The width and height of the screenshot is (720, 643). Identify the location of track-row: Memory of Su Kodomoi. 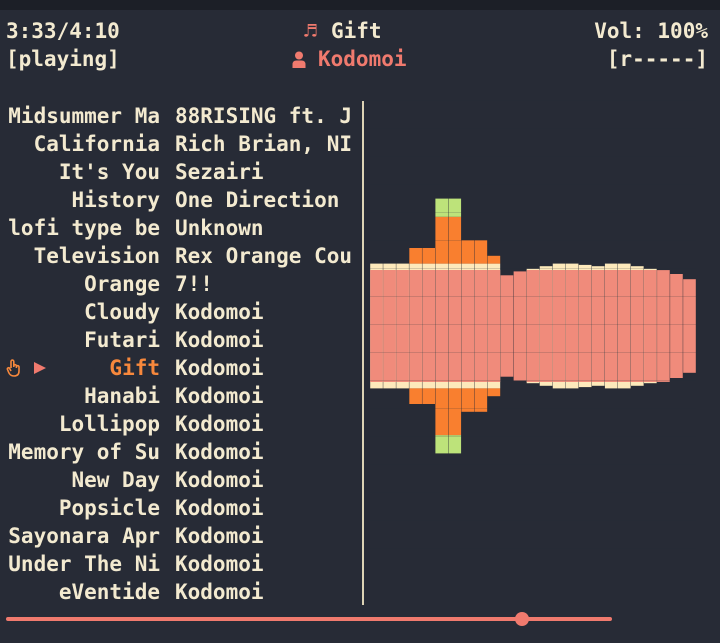
(182, 452).